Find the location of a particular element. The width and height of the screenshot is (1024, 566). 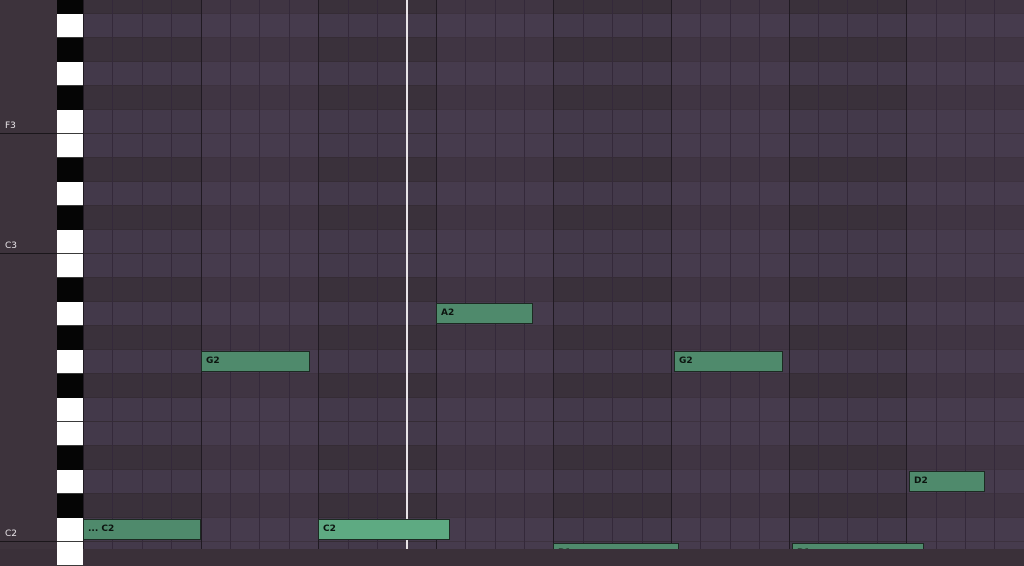

octave-label: C2 is located at coordinates (11, 534).